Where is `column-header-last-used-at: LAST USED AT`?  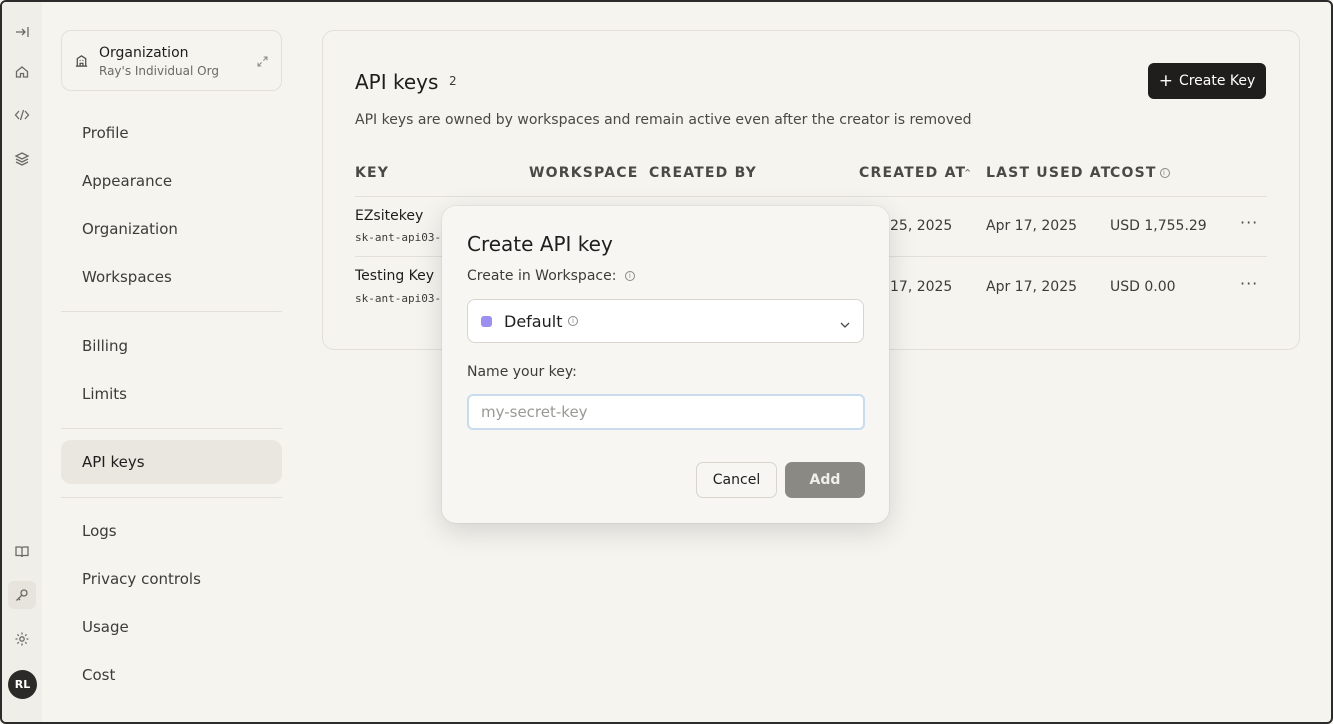 column-header-last-used-at: LAST USED AT is located at coordinates (1048, 173).